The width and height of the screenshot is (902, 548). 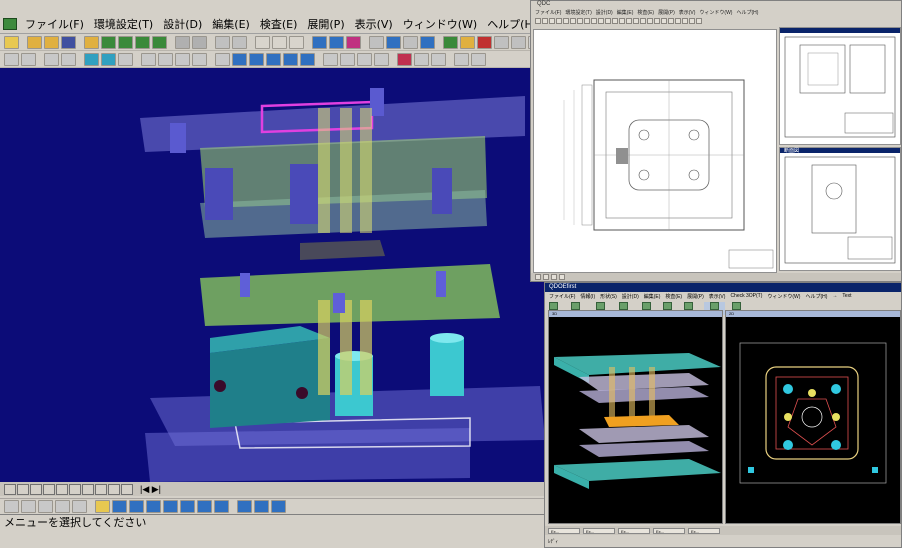 I want to click on hidden-line-icon, so click(x=353, y=42).